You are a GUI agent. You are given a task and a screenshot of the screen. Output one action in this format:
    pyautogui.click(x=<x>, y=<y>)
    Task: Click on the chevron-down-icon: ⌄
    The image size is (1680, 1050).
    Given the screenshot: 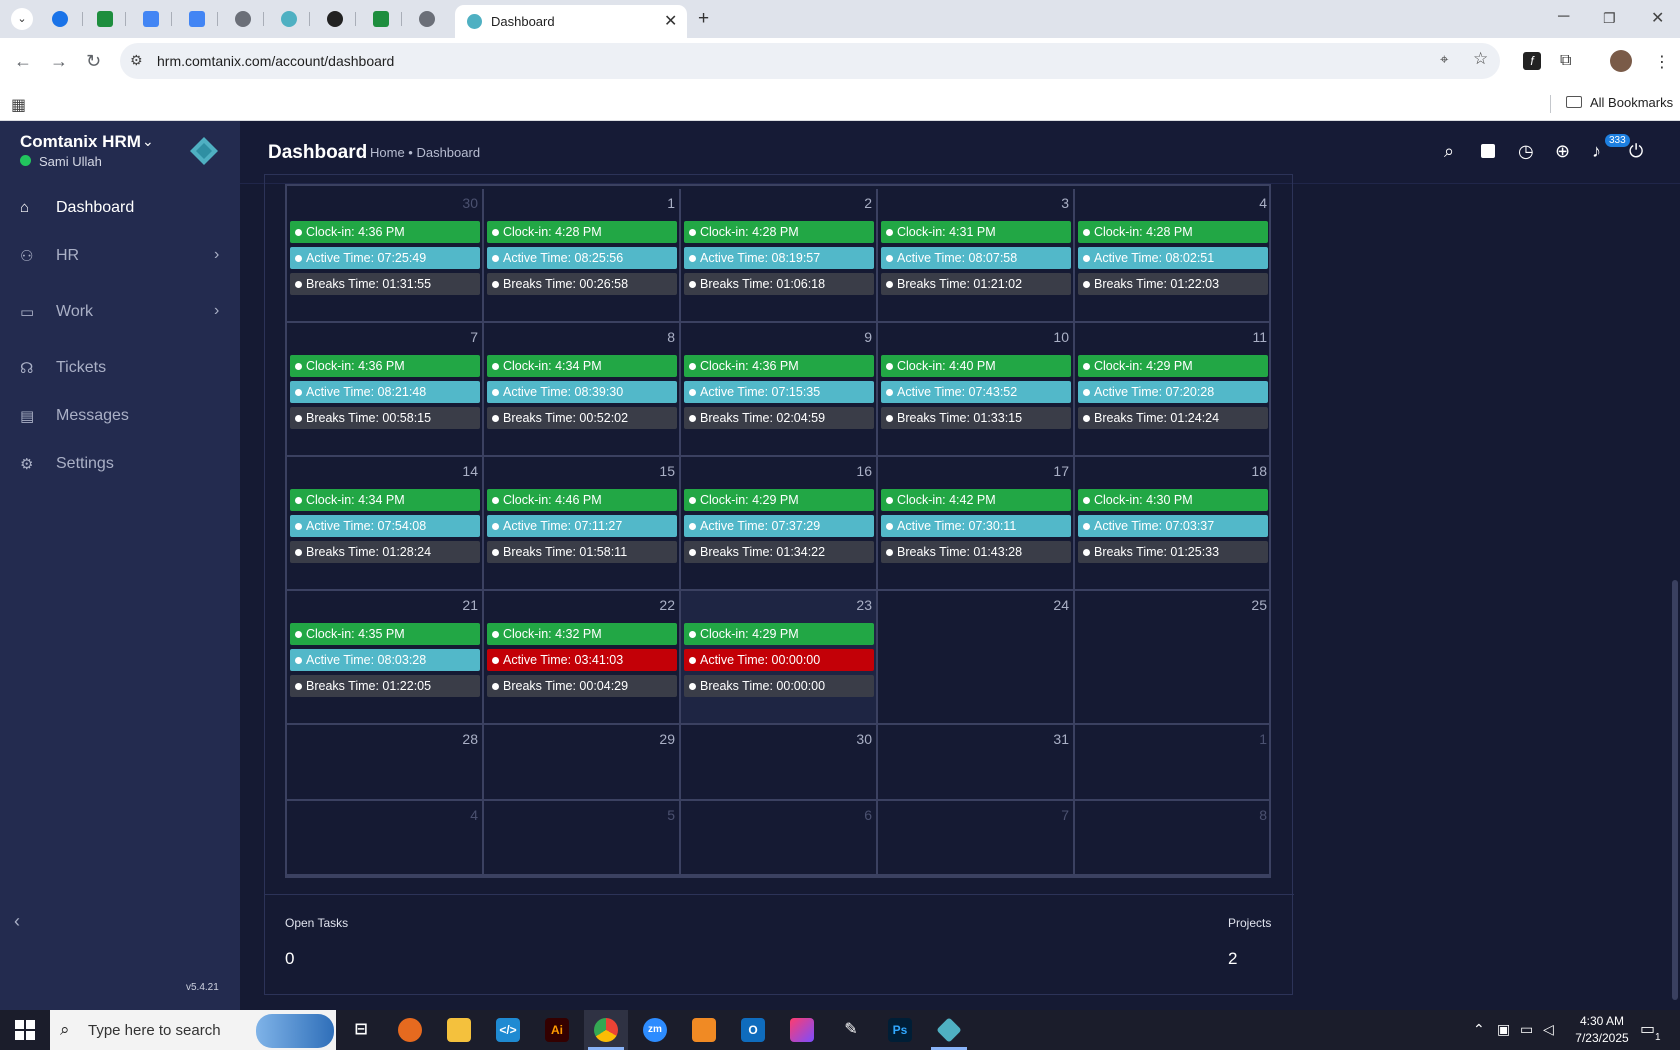 What is the action you would take?
    pyautogui.click(x=148, y=141)
    